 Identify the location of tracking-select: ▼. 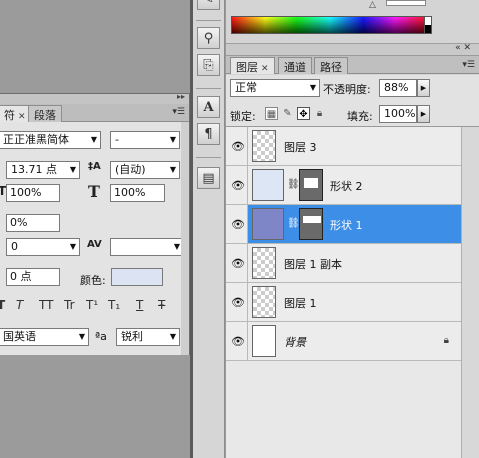
(147, 247).